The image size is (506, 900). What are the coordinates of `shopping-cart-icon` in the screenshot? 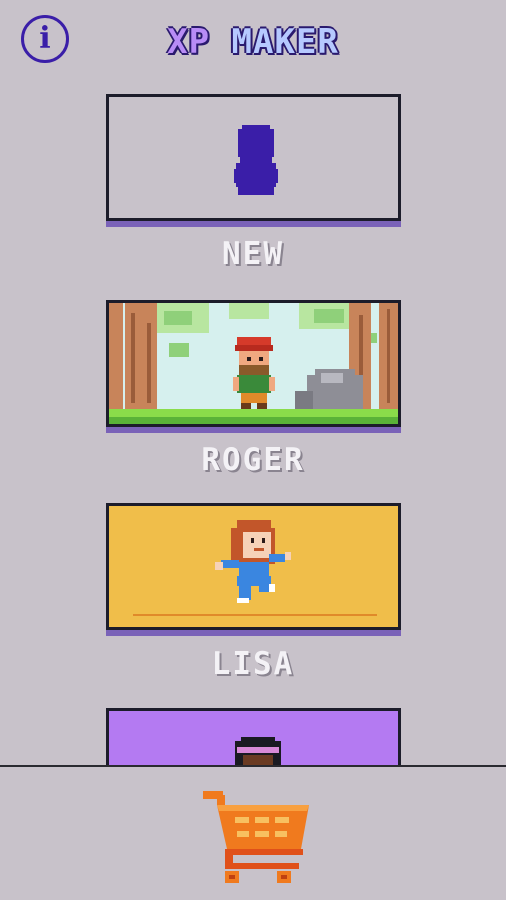 It's located at (256, 837).